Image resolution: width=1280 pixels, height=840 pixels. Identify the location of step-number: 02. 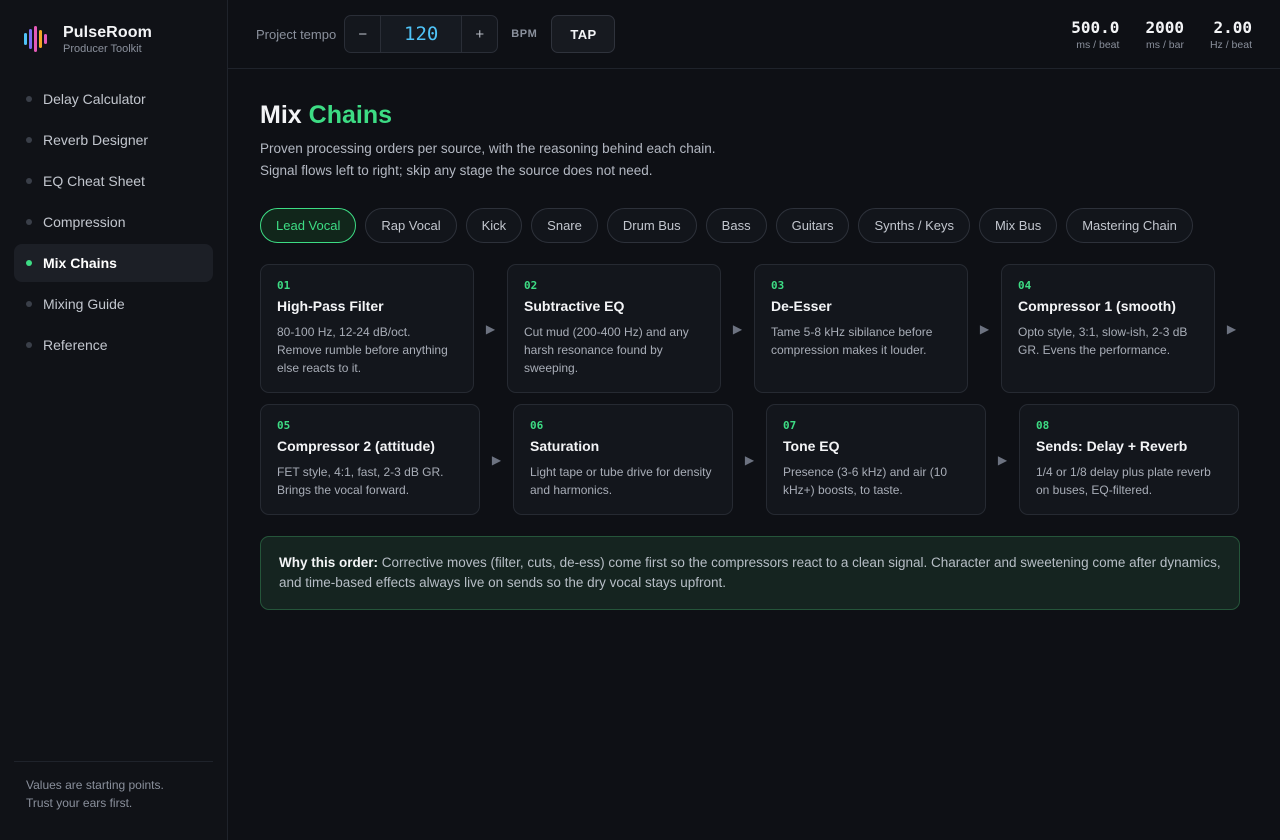
(531, 285).